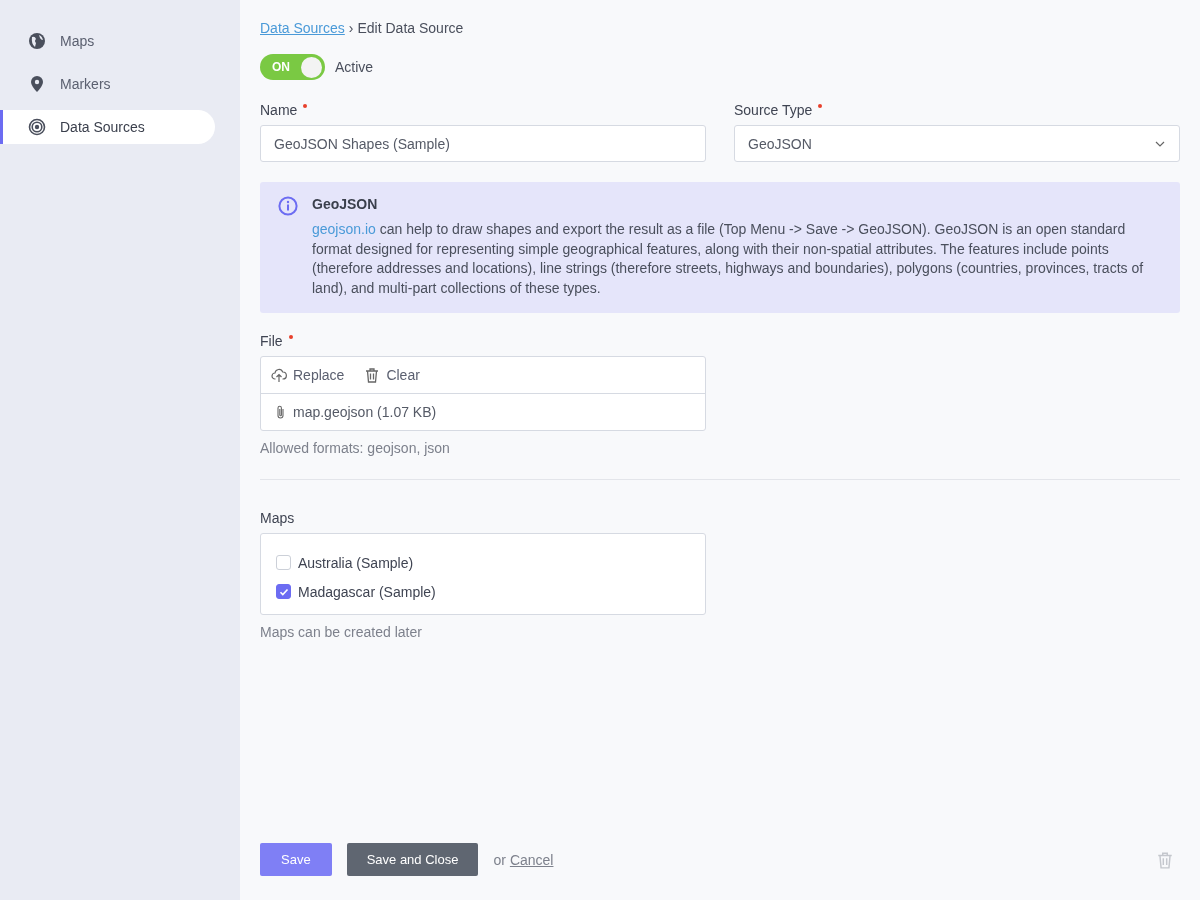 This screenshot has width=1200, height=900. I want to click on file-name: map.geojson (1.07 KB), so click(365, 412).